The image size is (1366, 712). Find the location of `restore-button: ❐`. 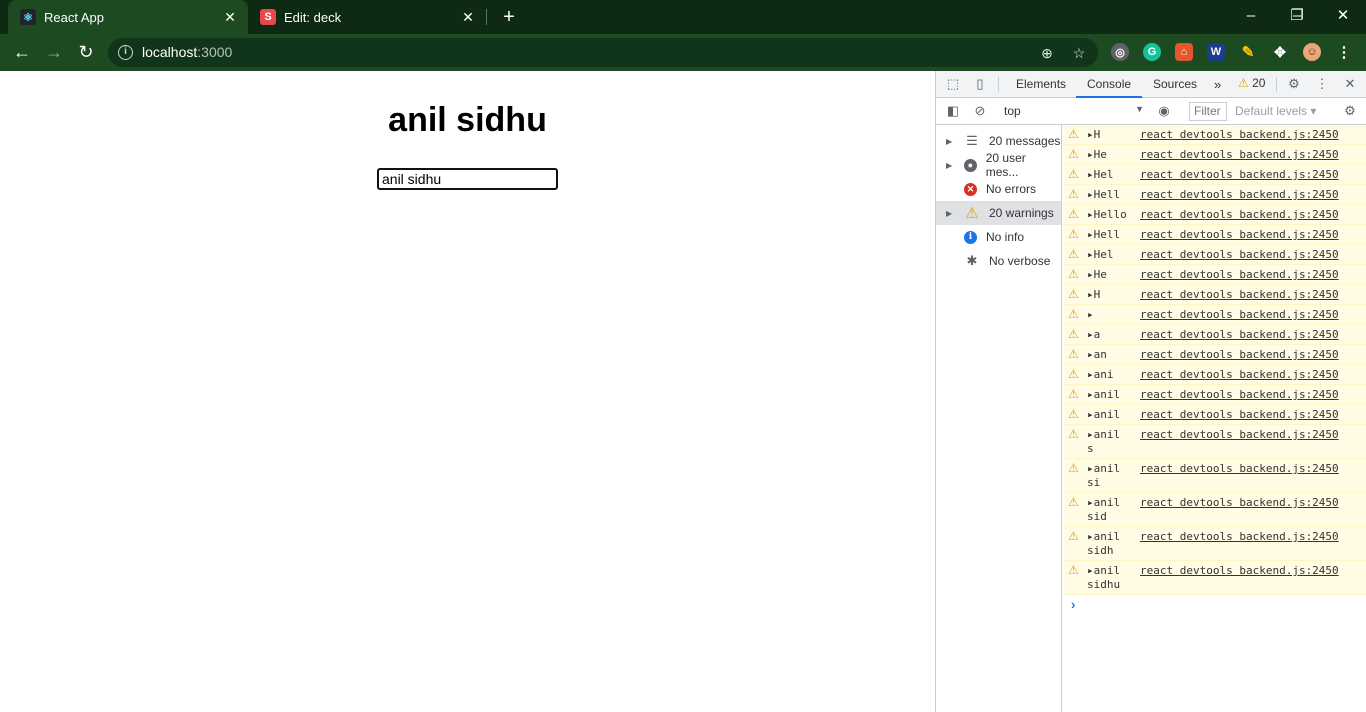

restore-button: ❐ is located at coordinates (1297, 15).